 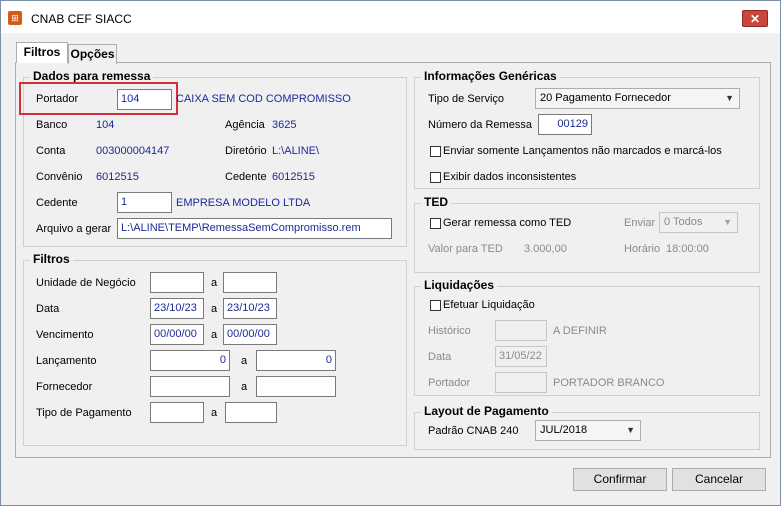 I want to click on group-layout-legend: Layout de Pagamento, so click(x=486, y=411).